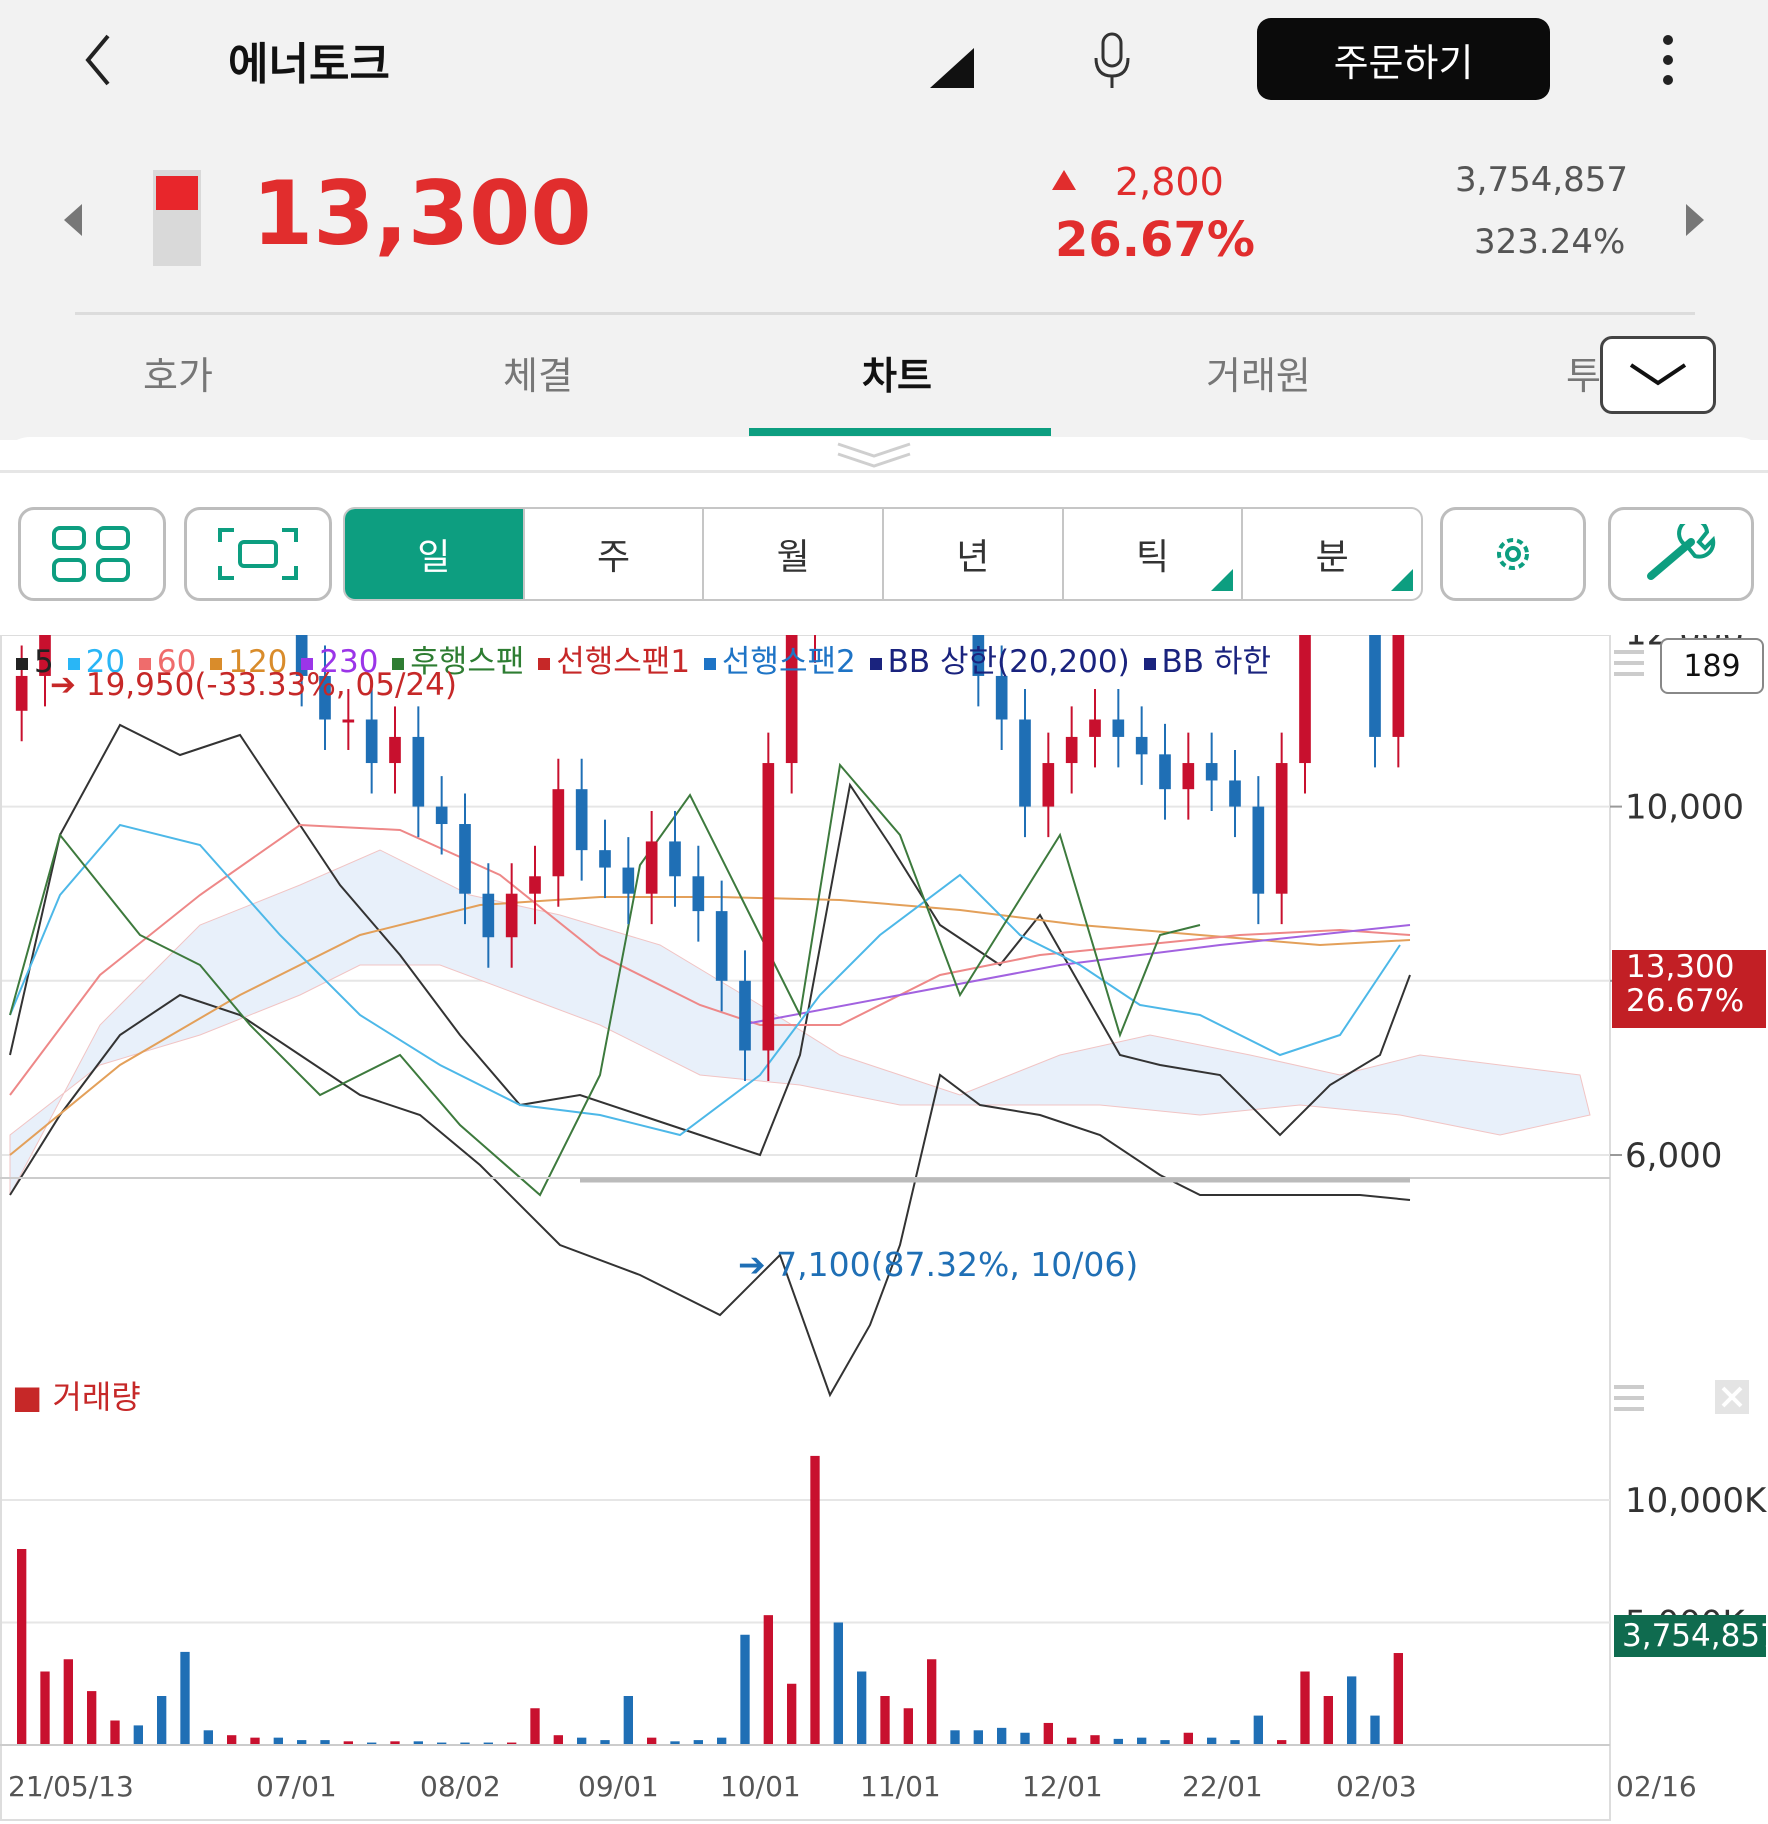 The height and width of the screenshot is (1824, 1768). What do you see at coordinates (296, 1786) in the screenshot?
I see `x-axis-label: 07/01` at bounding box center [296, 1786].